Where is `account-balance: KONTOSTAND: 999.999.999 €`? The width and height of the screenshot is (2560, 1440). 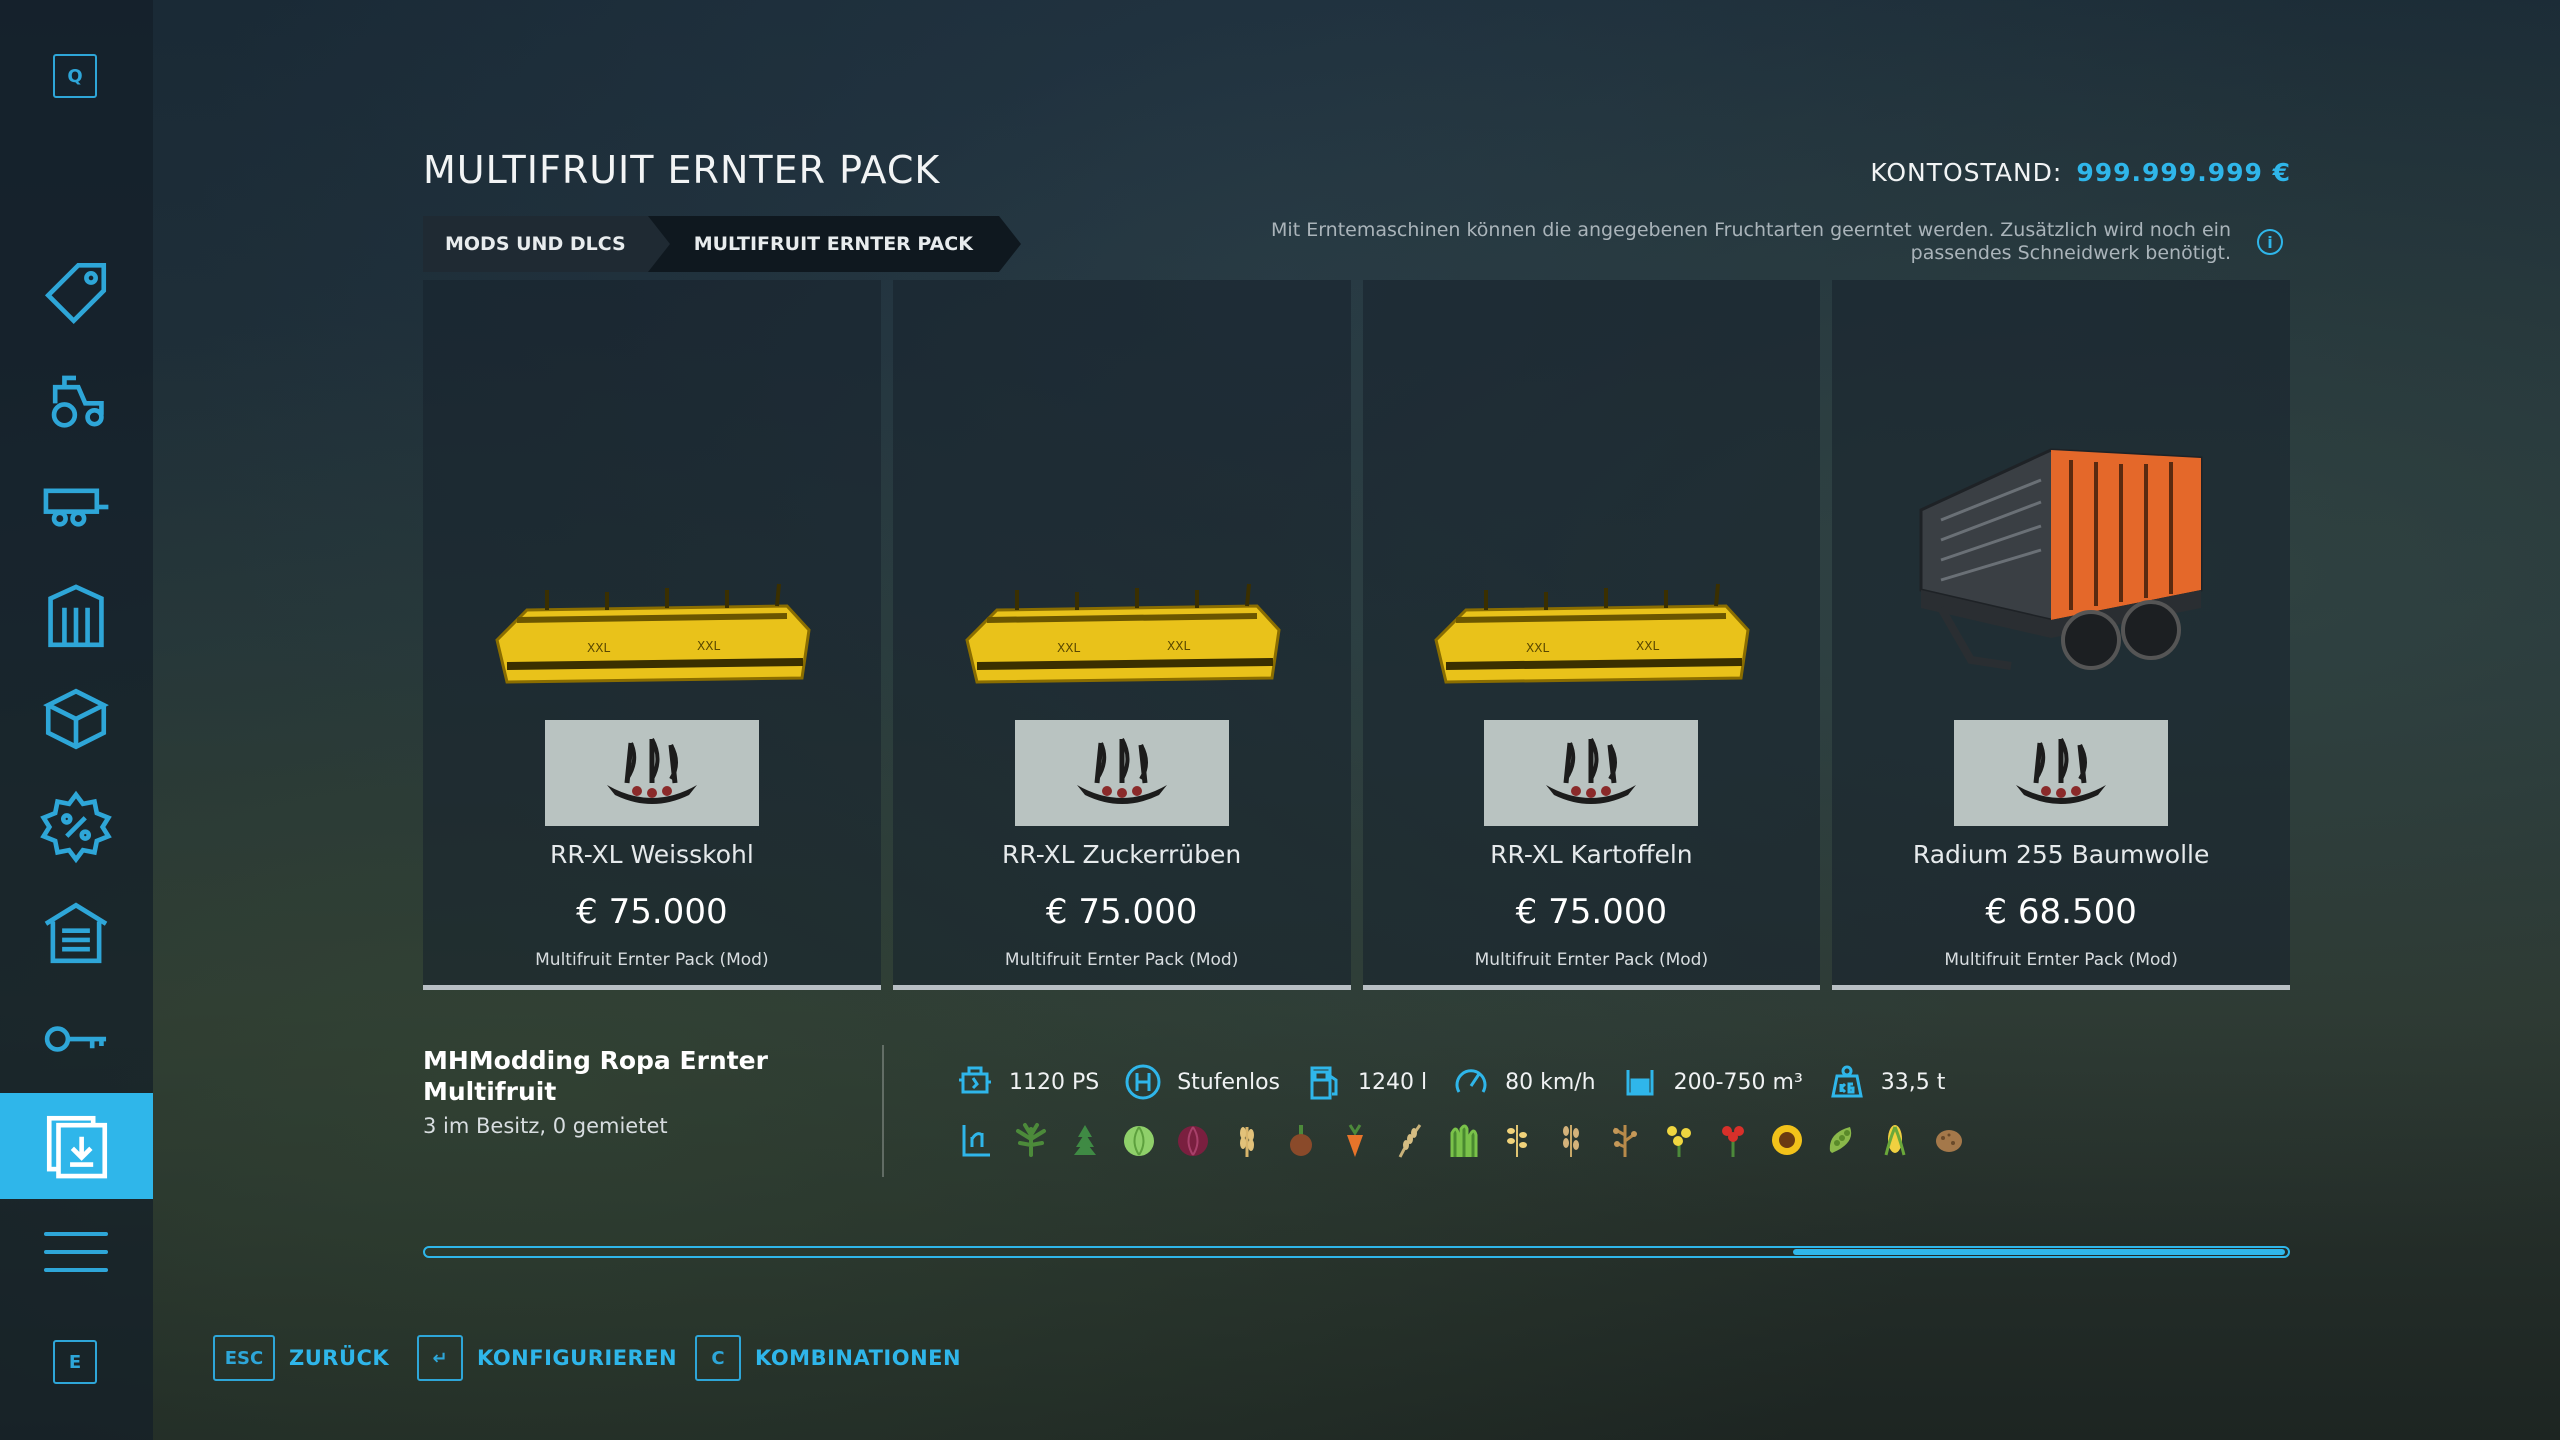
account-balance: KONTOSTAND: 999.999.999 € is located at coordinates (2080, 172).